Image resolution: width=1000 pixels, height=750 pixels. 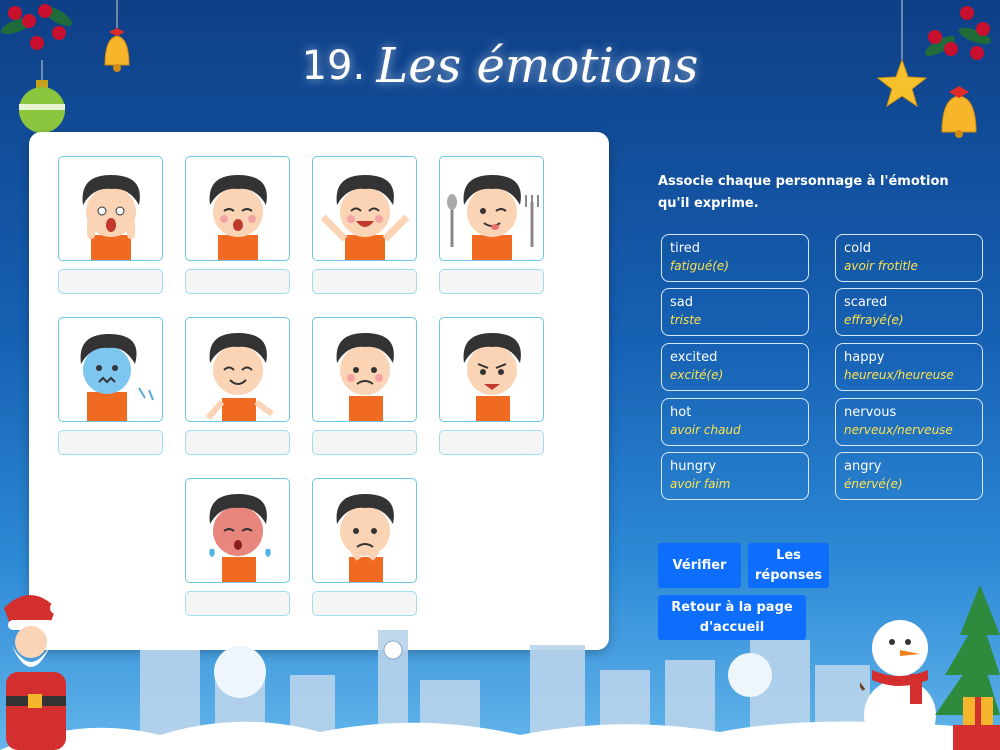 I want to click on bell-icon, so click(x=117, y=36).